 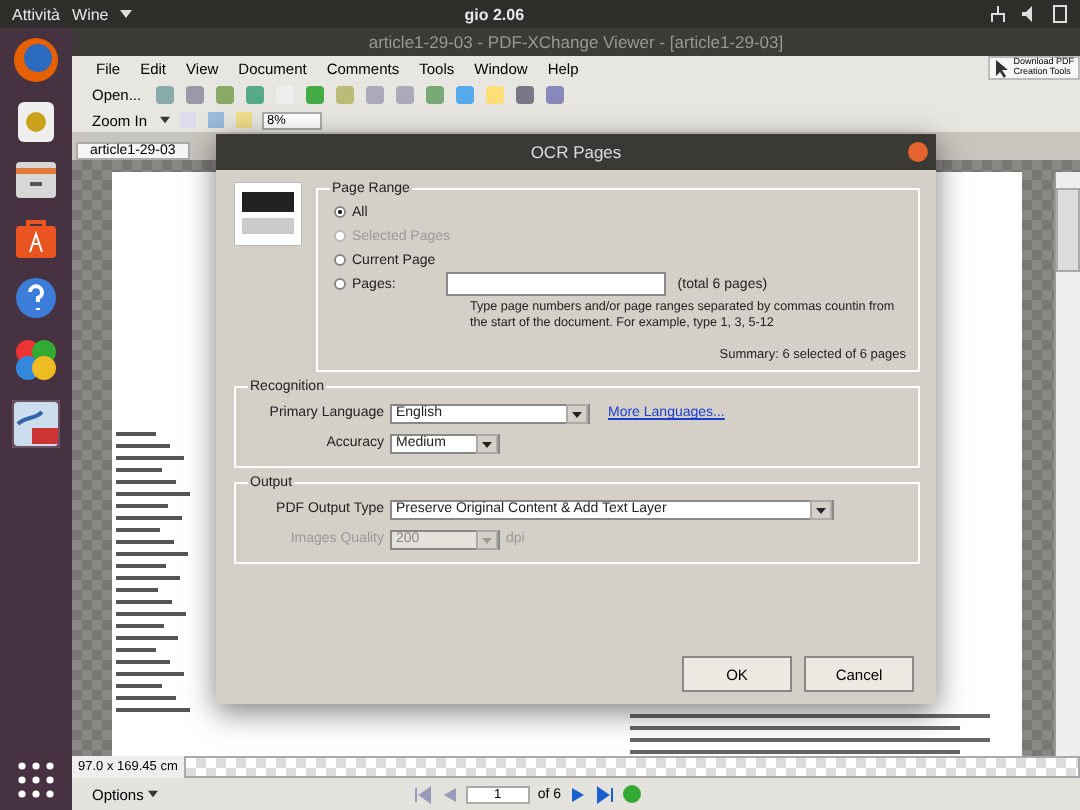 What do you see at coordinates (90, 14) in the screenshot?
I see `app-menu: Wine` at bounding box center [90, 14].